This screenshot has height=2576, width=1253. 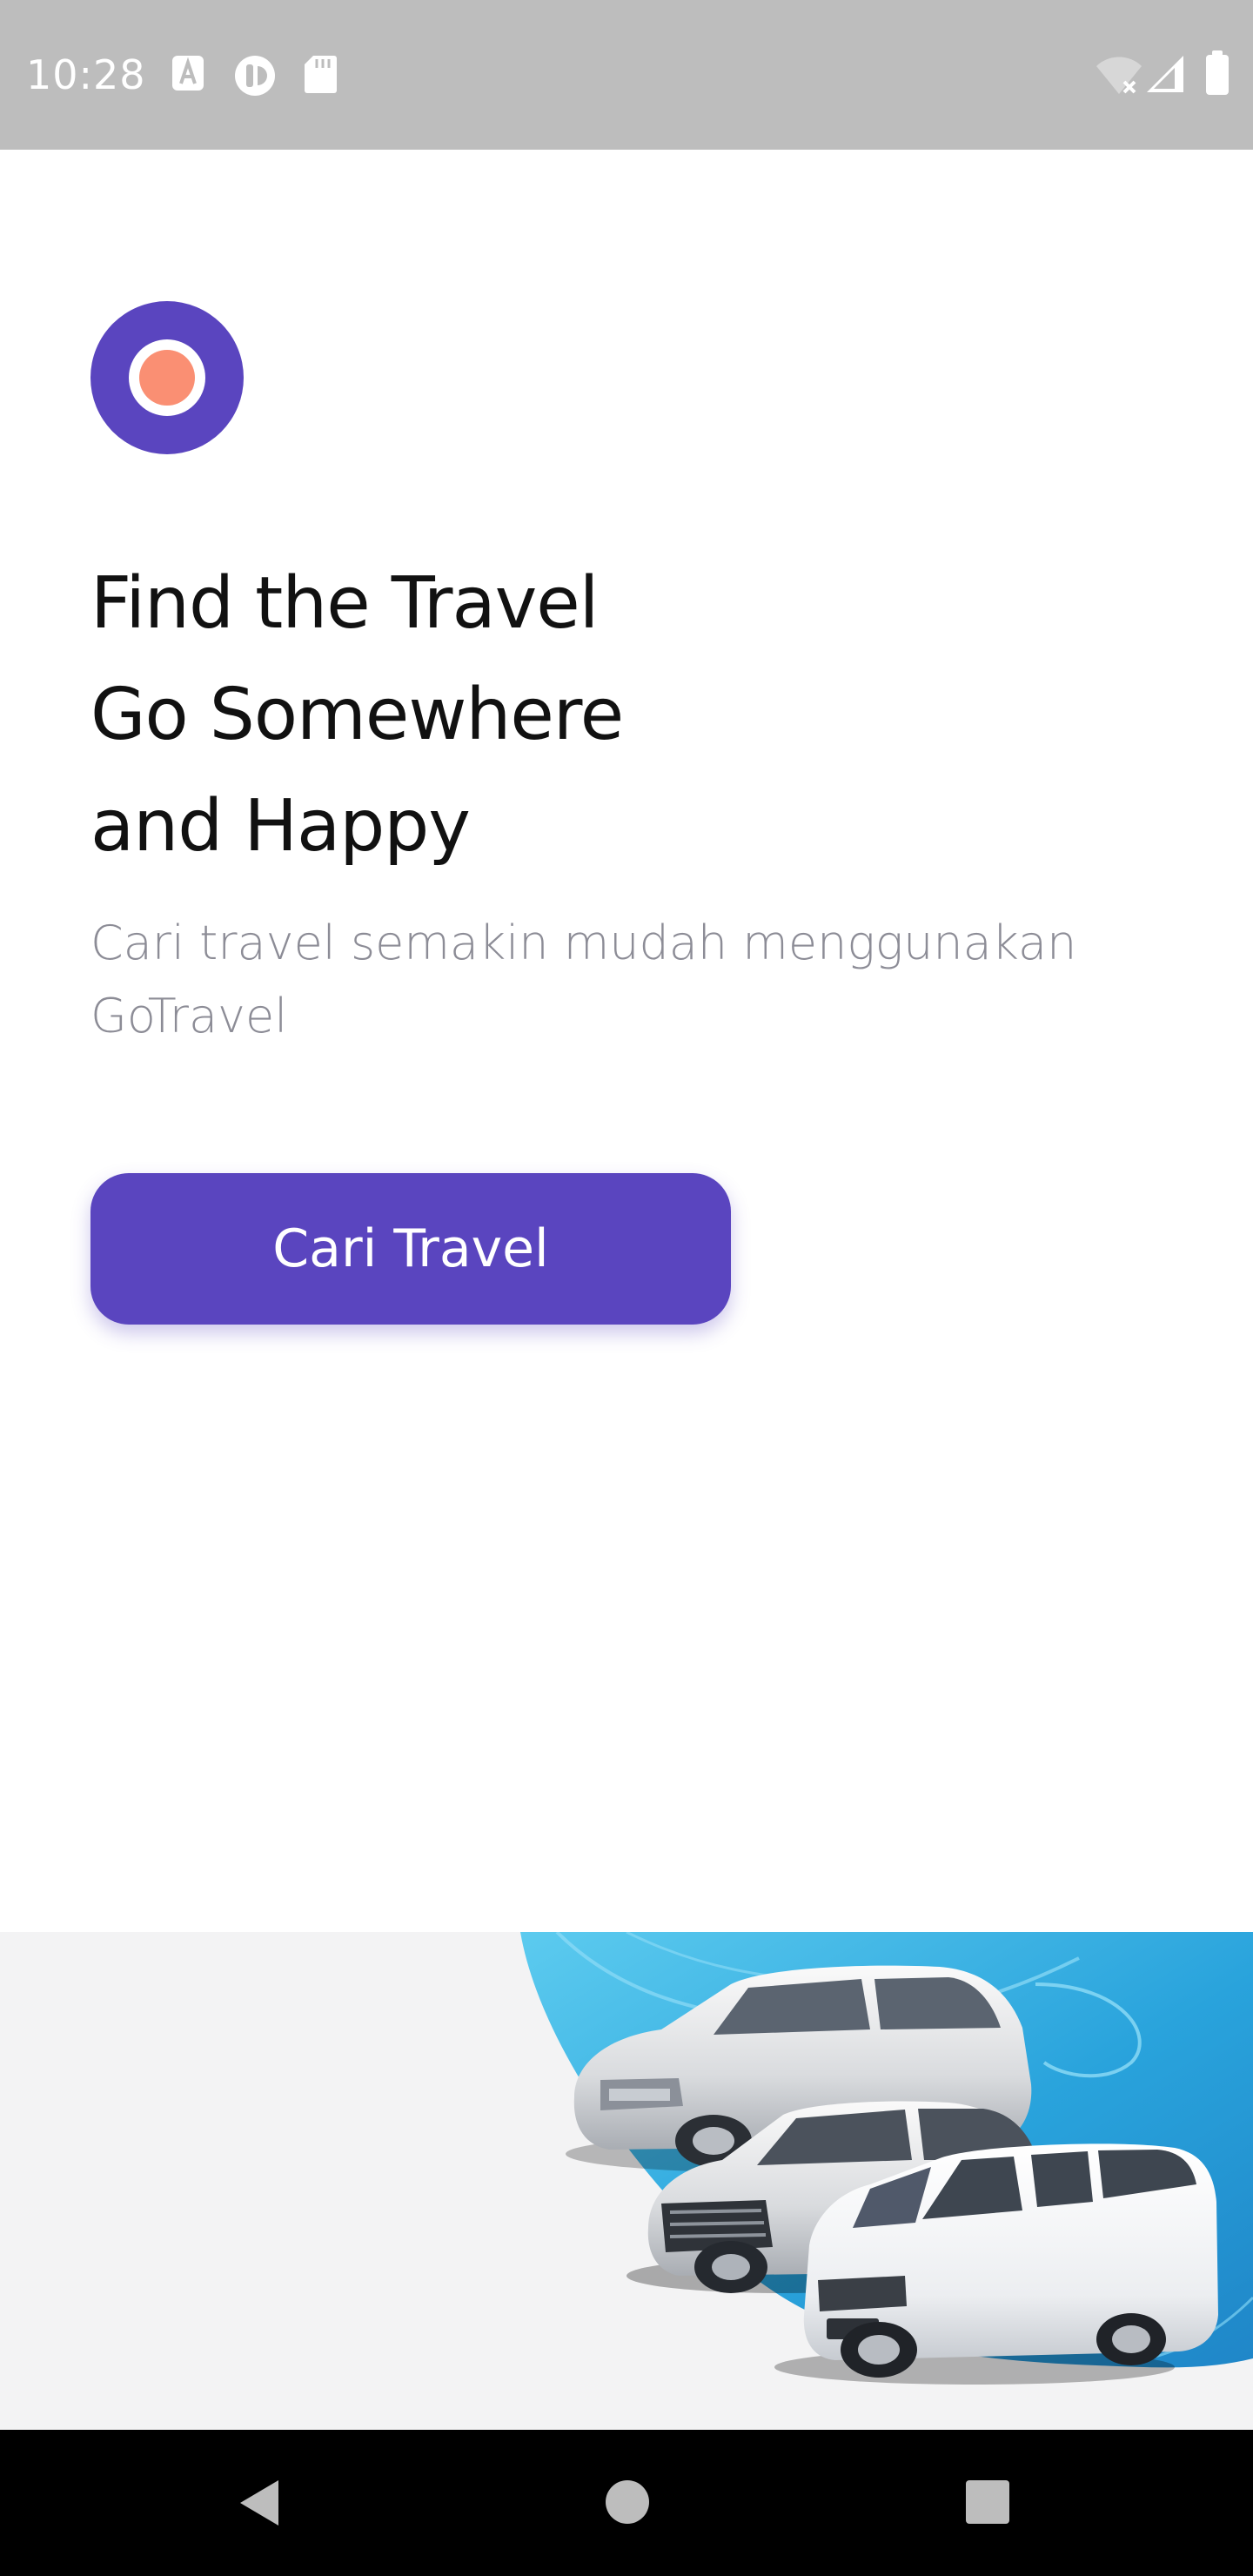 I want to click on home-icon, so click(x=627, y=2504).